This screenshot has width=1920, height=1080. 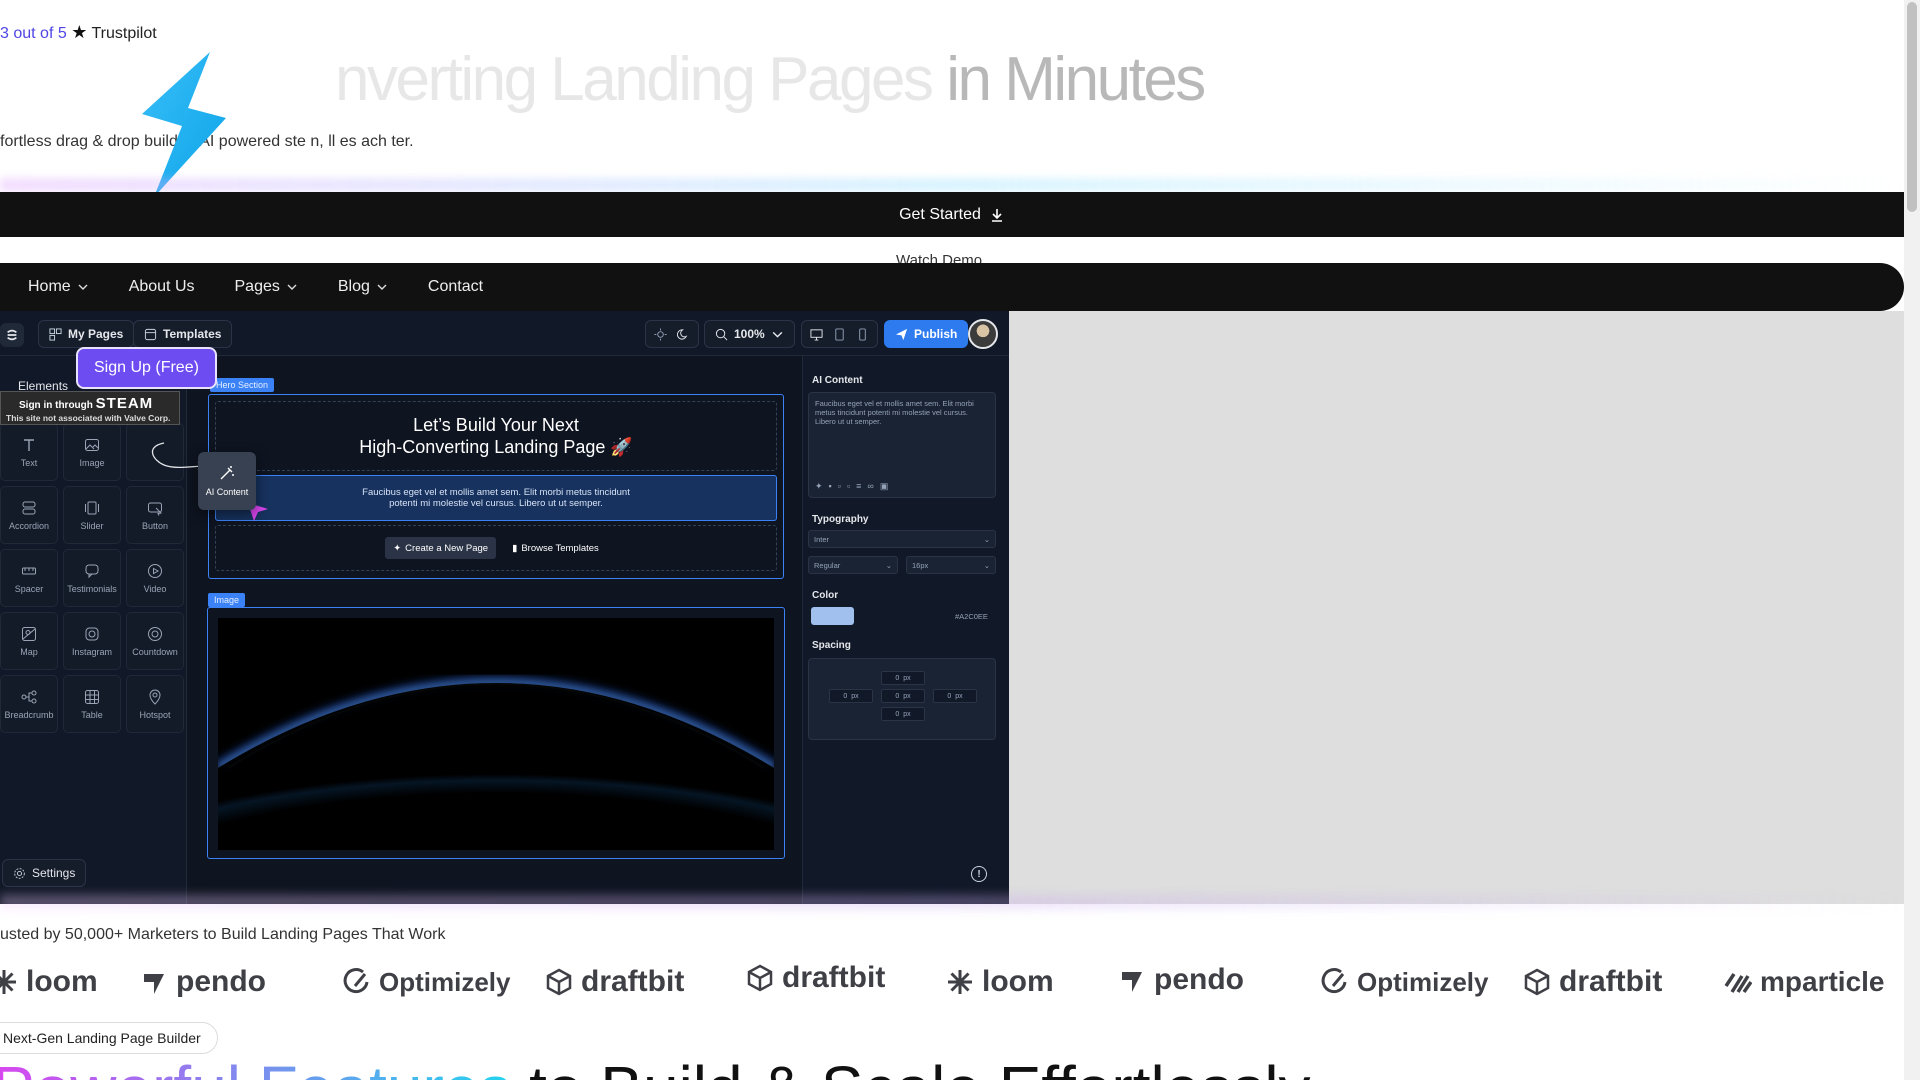 I want to click on trustpilot-rating: 3 out of 5 ★ Trustpilot, so click(x=78, y=32).